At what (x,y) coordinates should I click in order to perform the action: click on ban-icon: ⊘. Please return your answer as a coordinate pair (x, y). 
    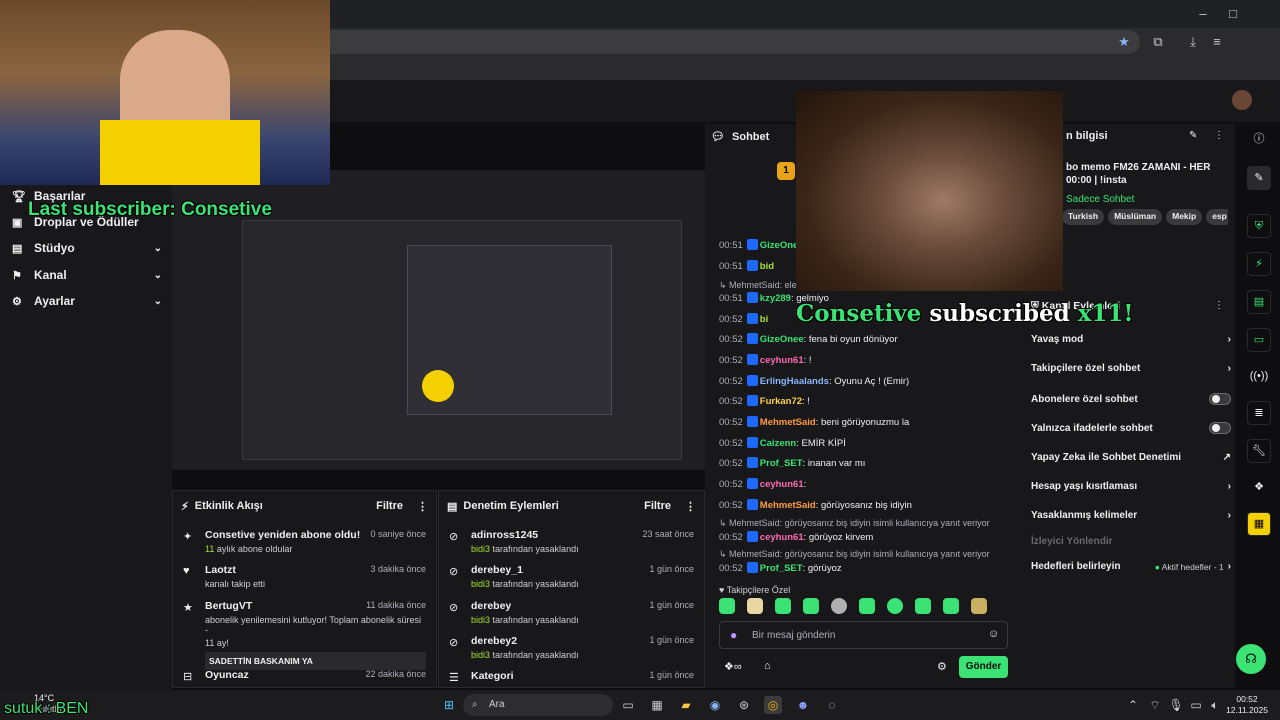
    Looking at the image, I should click on (454, 608).